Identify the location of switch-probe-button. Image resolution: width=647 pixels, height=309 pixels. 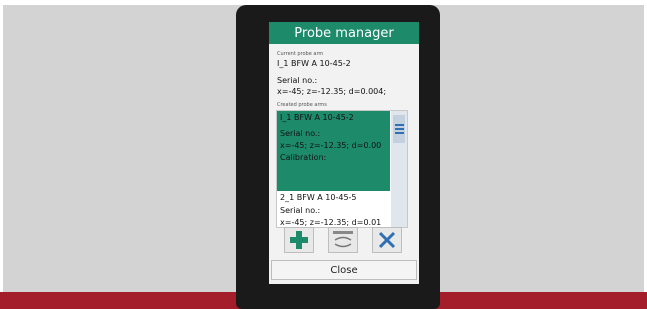
(343, 240).